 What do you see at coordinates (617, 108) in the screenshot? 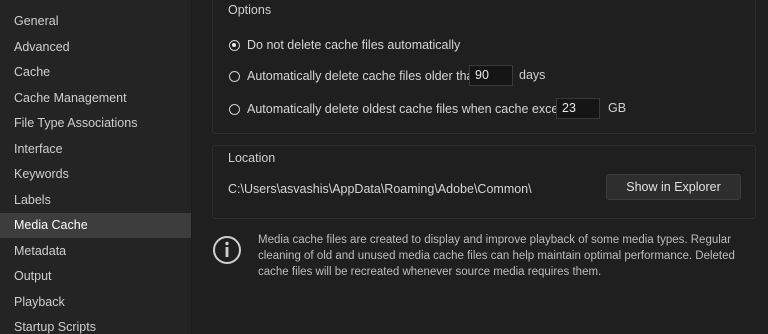
I see `gb-unit: GB` at bounding box center [617, 108].